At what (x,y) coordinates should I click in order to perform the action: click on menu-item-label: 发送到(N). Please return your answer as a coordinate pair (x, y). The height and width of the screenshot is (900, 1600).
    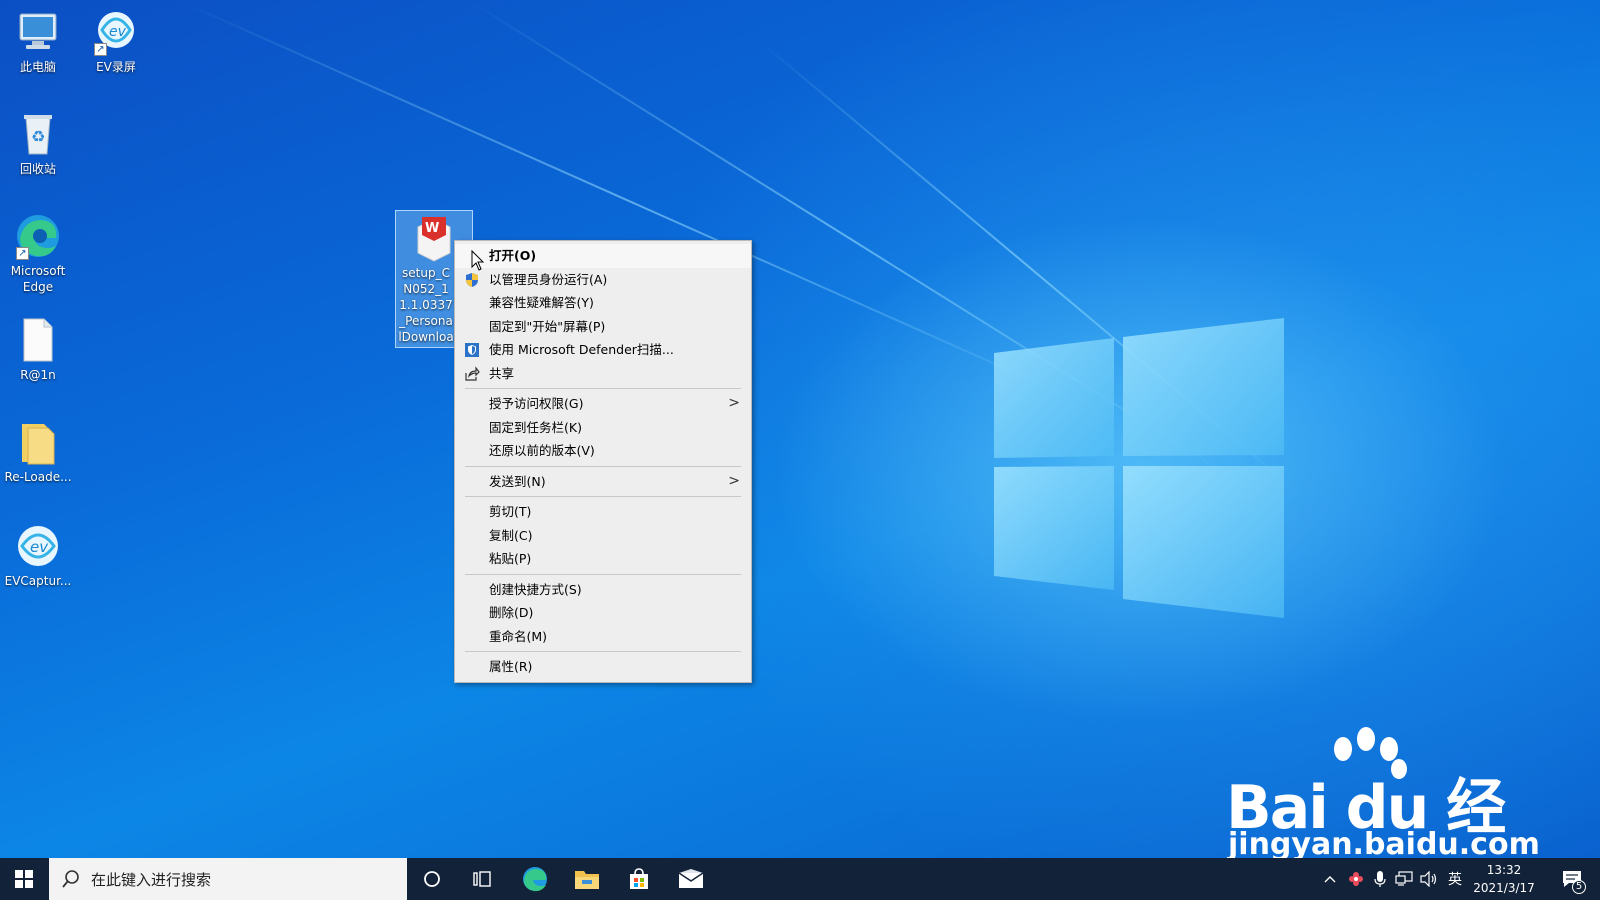
    Looking at the image, I should click on (517, 481).